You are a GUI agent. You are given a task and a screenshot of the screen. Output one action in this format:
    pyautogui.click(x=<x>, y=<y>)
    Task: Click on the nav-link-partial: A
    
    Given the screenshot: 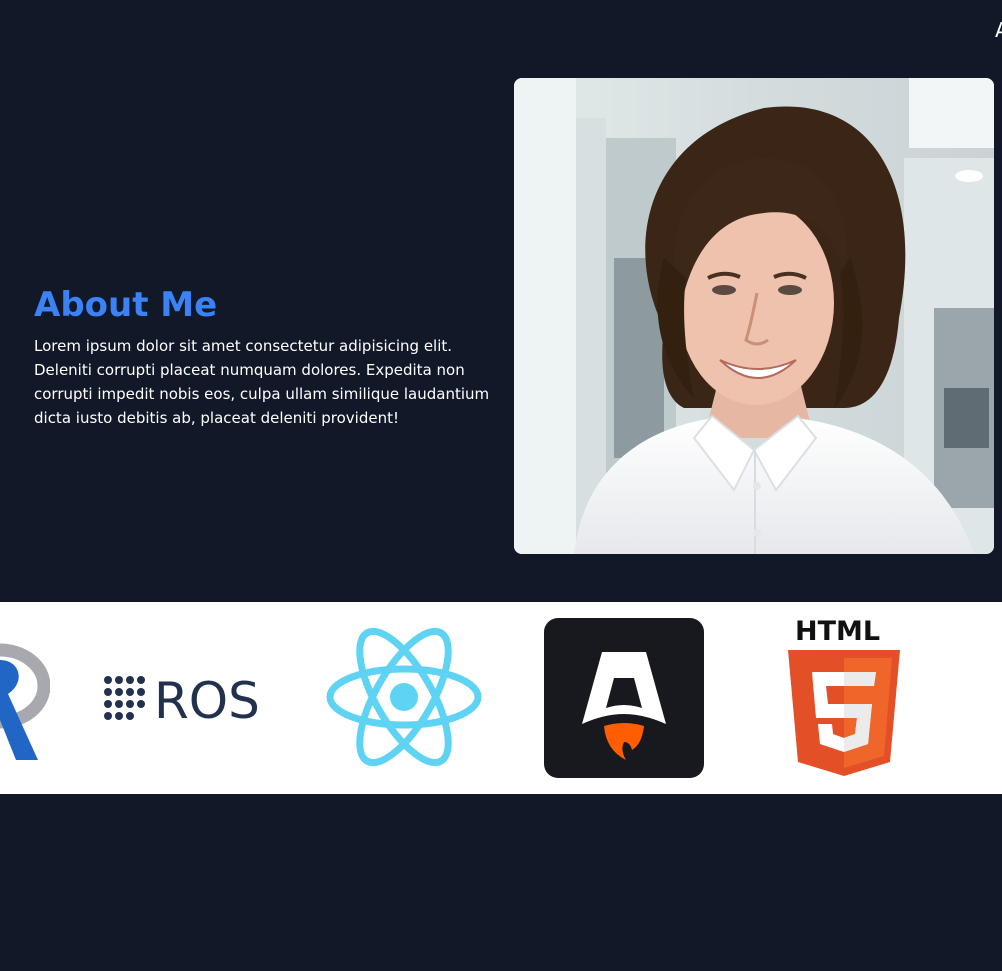 What is the action you would take?
    pyautogui.click(x=998, y=30)
    